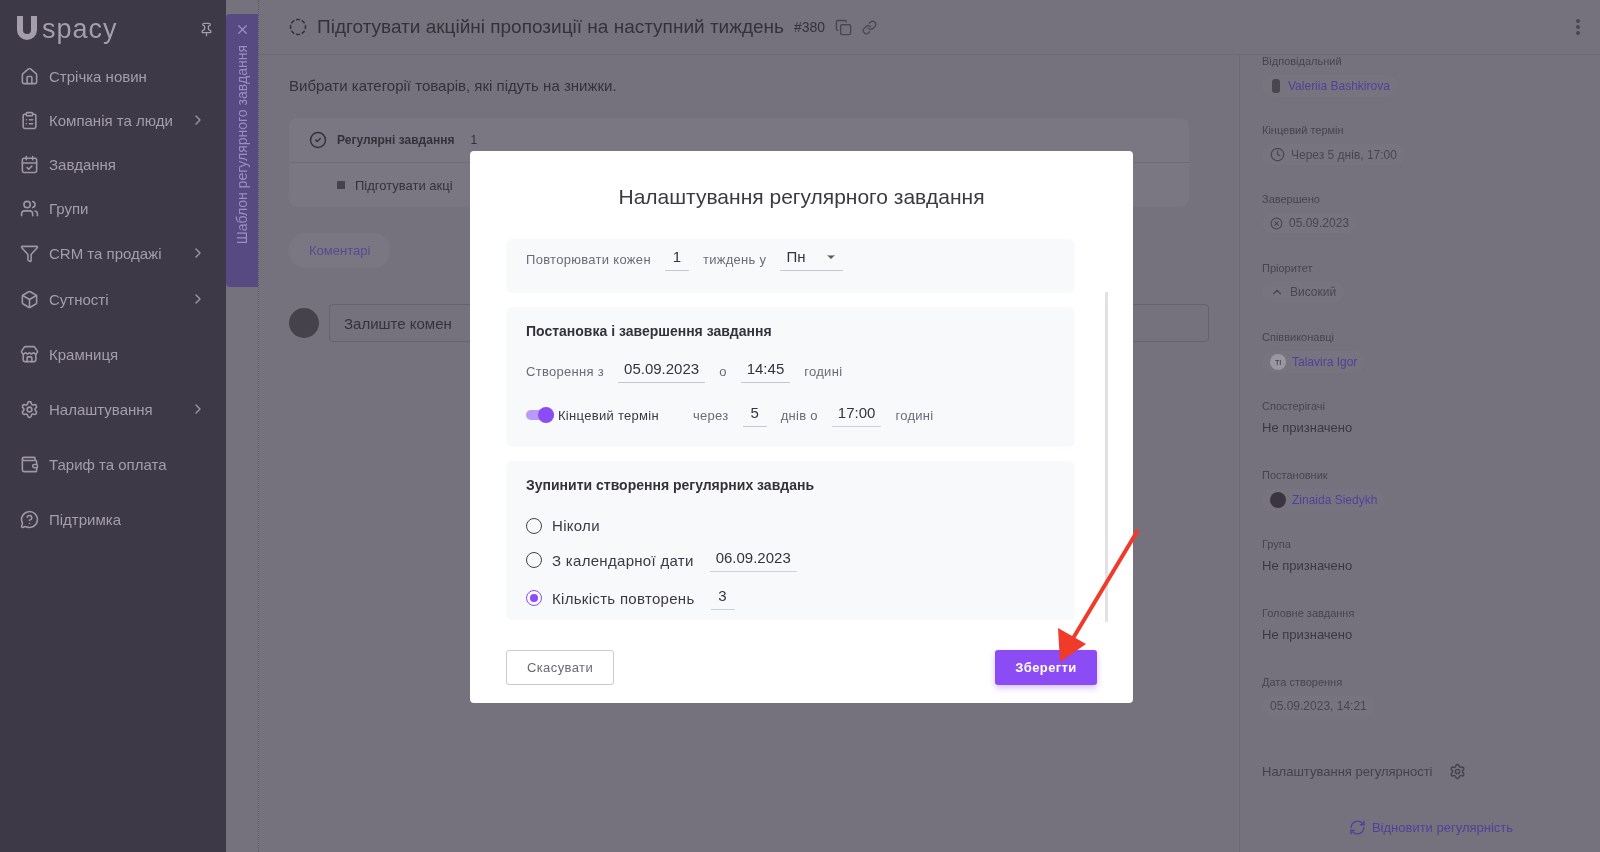 This screenshot has height=852, width=1600. What do you see at coordinates (662, 371) in the screenshot?
I see `create-date-input: 05.09.2023` at bounding box center [662, 371].